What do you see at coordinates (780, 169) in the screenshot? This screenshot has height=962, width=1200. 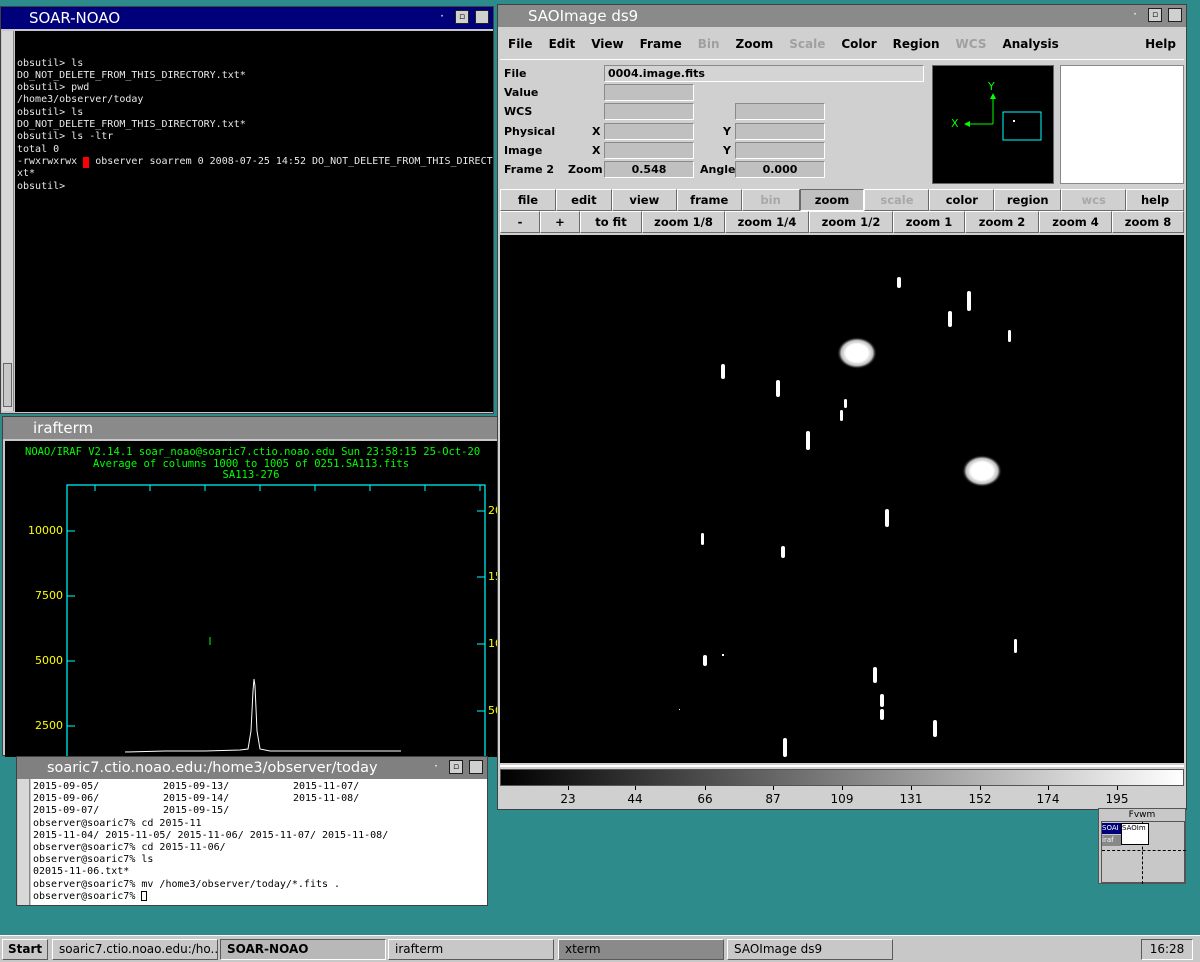 I see `angle-field: 0.000` at bounding box center [780, 169].